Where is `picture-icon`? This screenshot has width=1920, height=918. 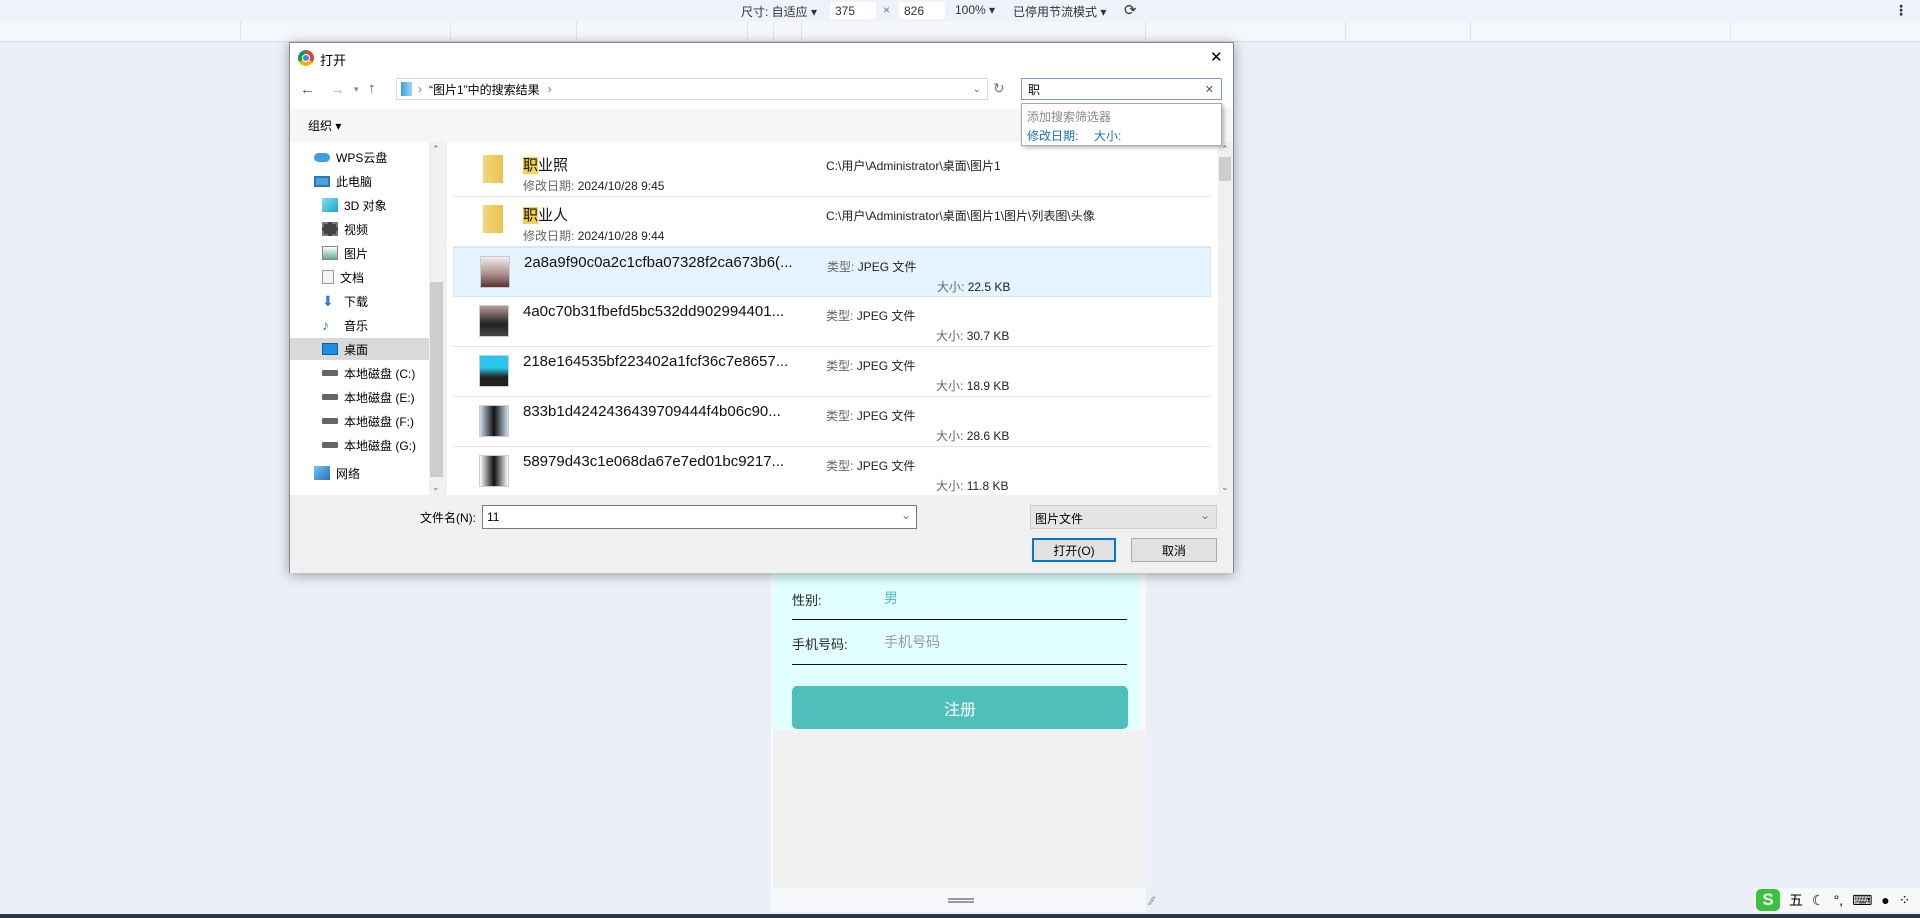 picture-icon is located at coordinates (330, 253).